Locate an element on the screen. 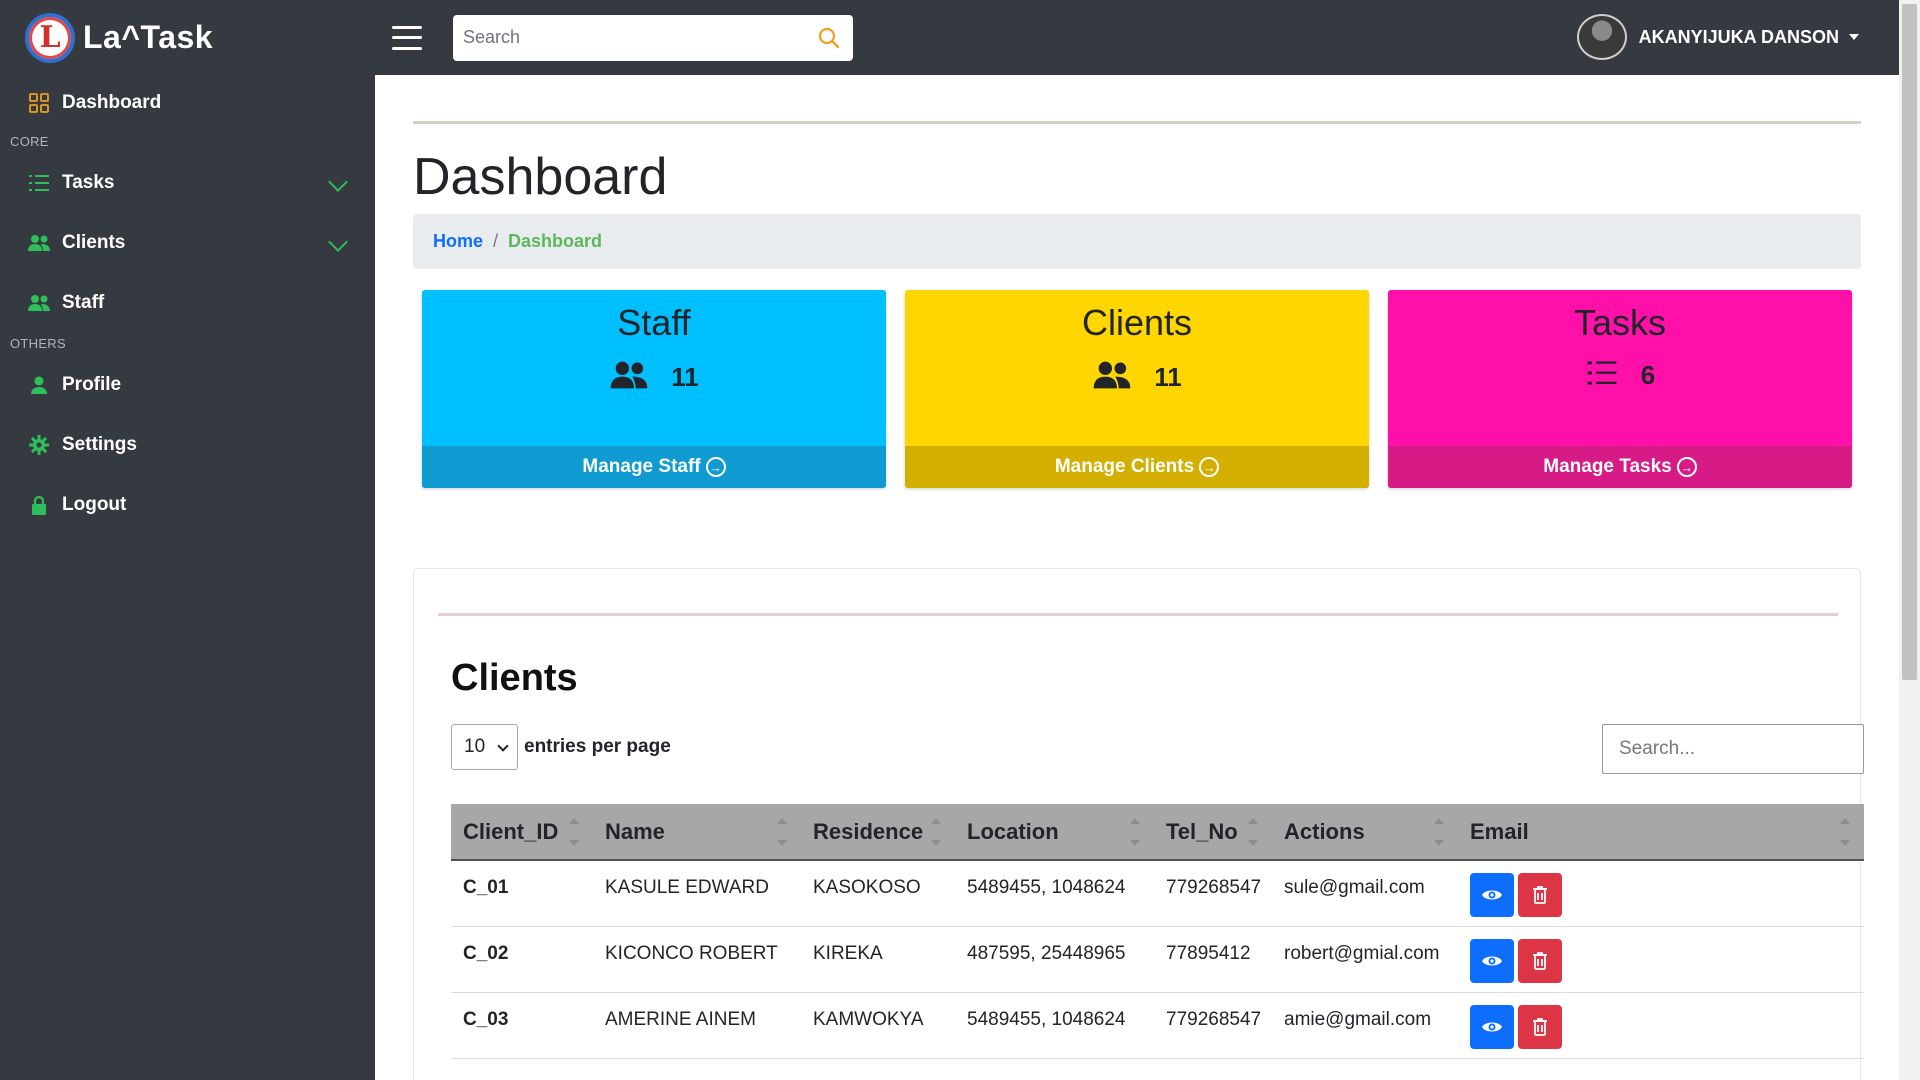  menu-toggle-icon is located at coordinates (407, 37).